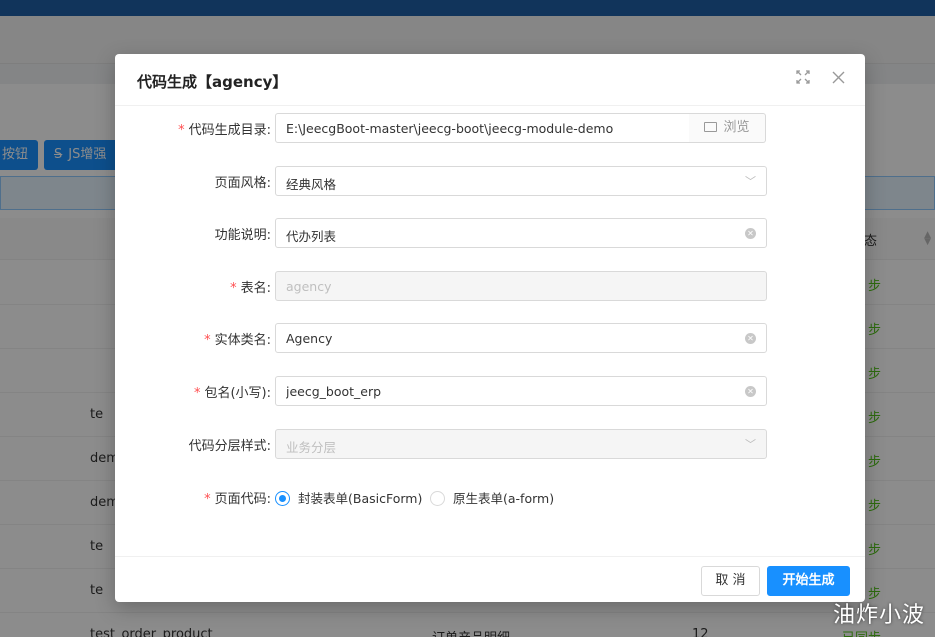 The width and height of the screenshot is (935, 637). What do you see at coordinates (242, 235) in the screenshot?
I see `description-label: 功能说明:` at bounding box center [242, 235].